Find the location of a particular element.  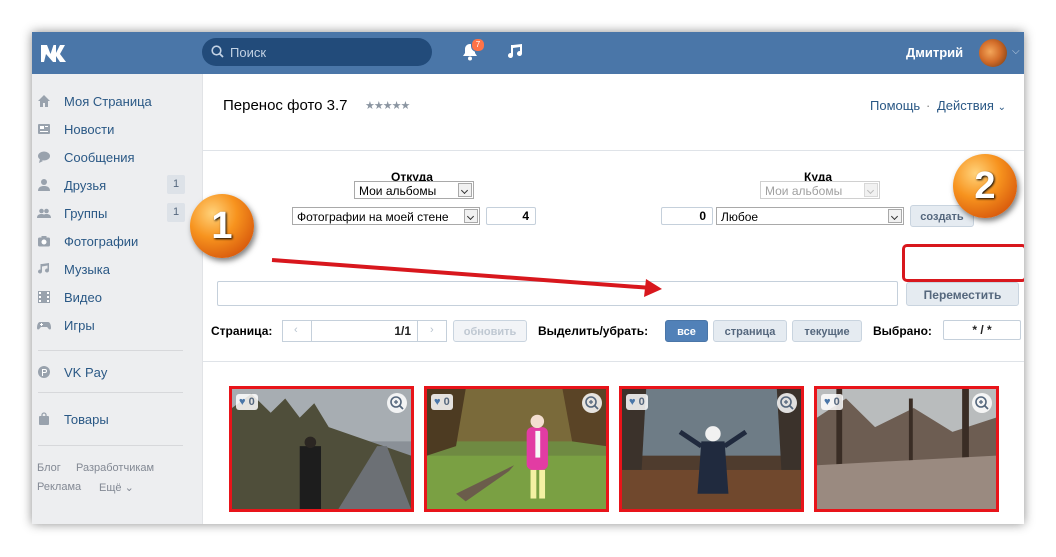

actions-menu: Действия ⌄ is located at coordinates (971, 105).